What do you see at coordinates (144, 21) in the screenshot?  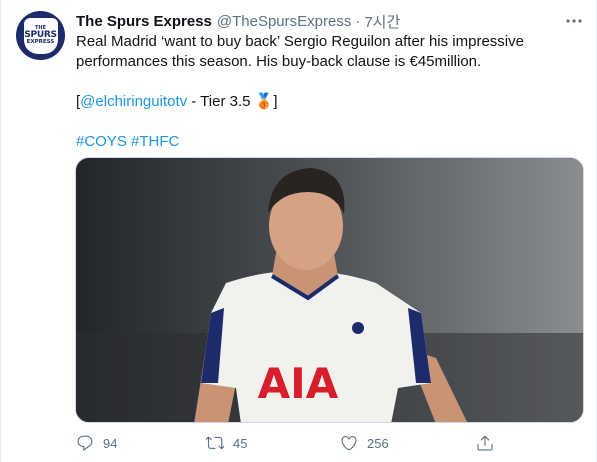 I see `author-name: The Spurs Express` at bounding box center [144, 21].